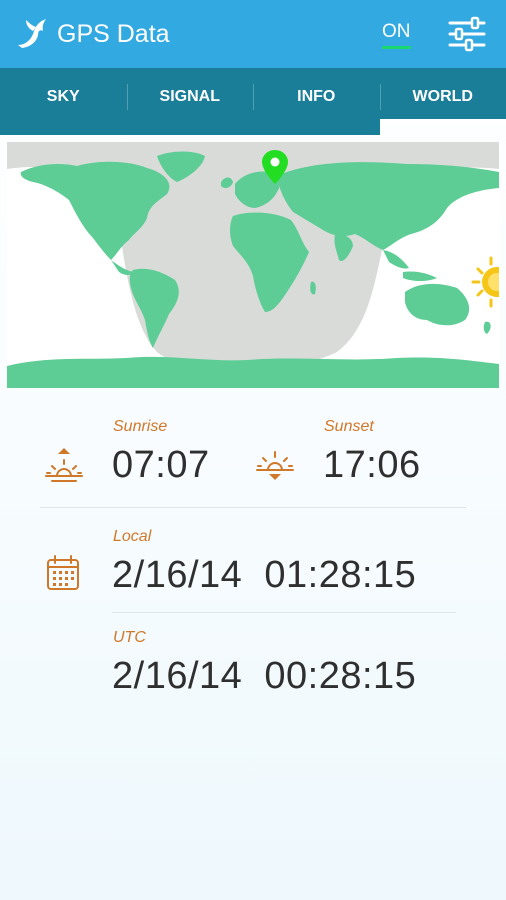 The height and width of the screenshot is (900, 506). Describe the element at coordinates (349, 426) in the screenshot. I see `sunset-label: Sunset` at that location.